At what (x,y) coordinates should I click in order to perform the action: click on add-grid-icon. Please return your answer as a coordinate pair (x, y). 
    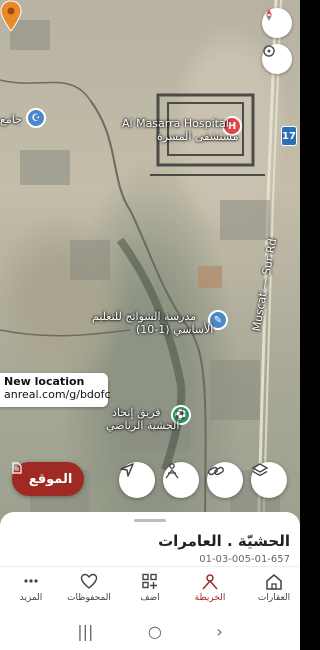
    Looking at the image, I should click on (149, 581).